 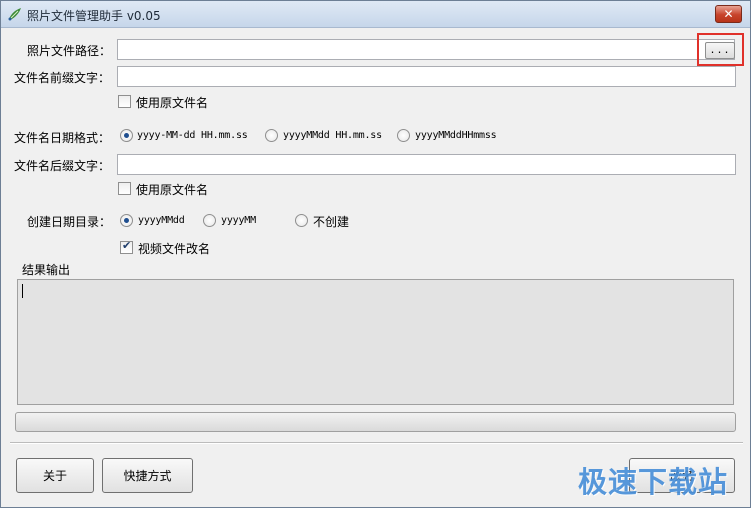 I want to click on highlight-annotation-box, so click(x=720, y=49).